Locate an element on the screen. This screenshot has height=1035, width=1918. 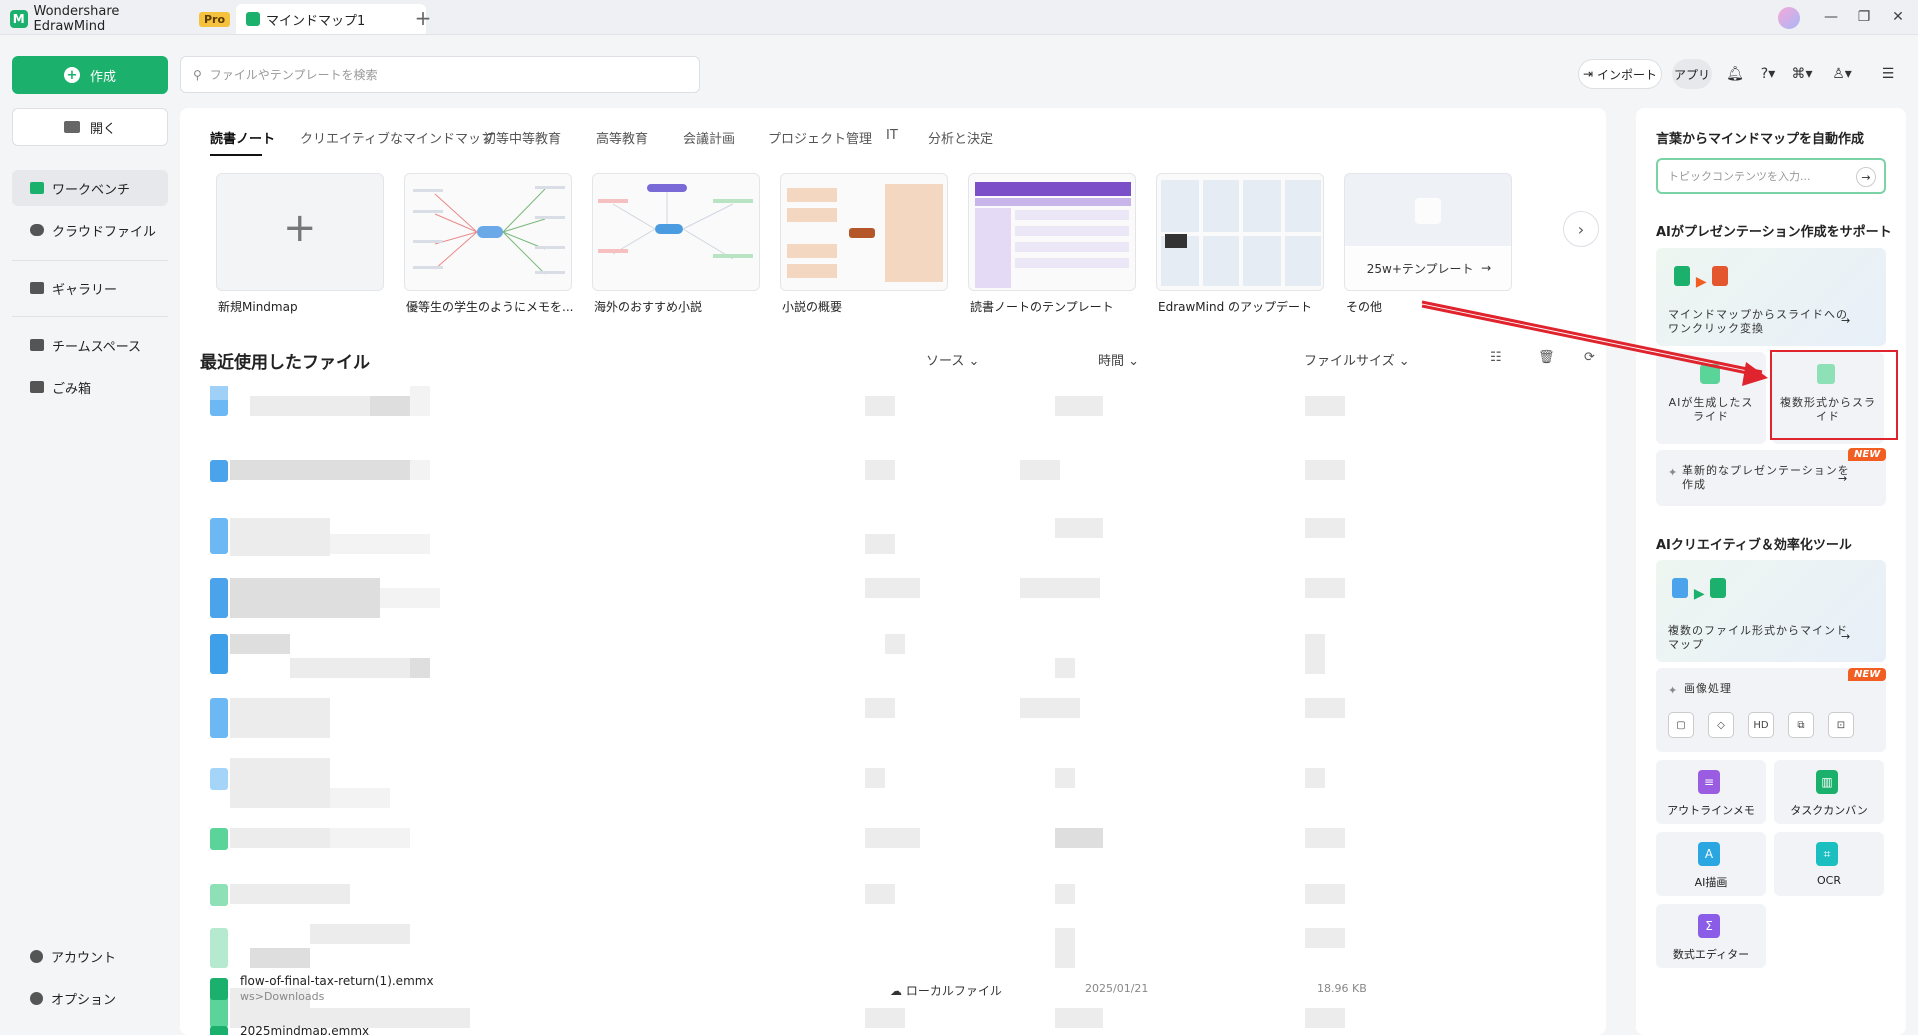
sidebar-item-workbench: ワークベンチ is located at coordinates (90, 188).